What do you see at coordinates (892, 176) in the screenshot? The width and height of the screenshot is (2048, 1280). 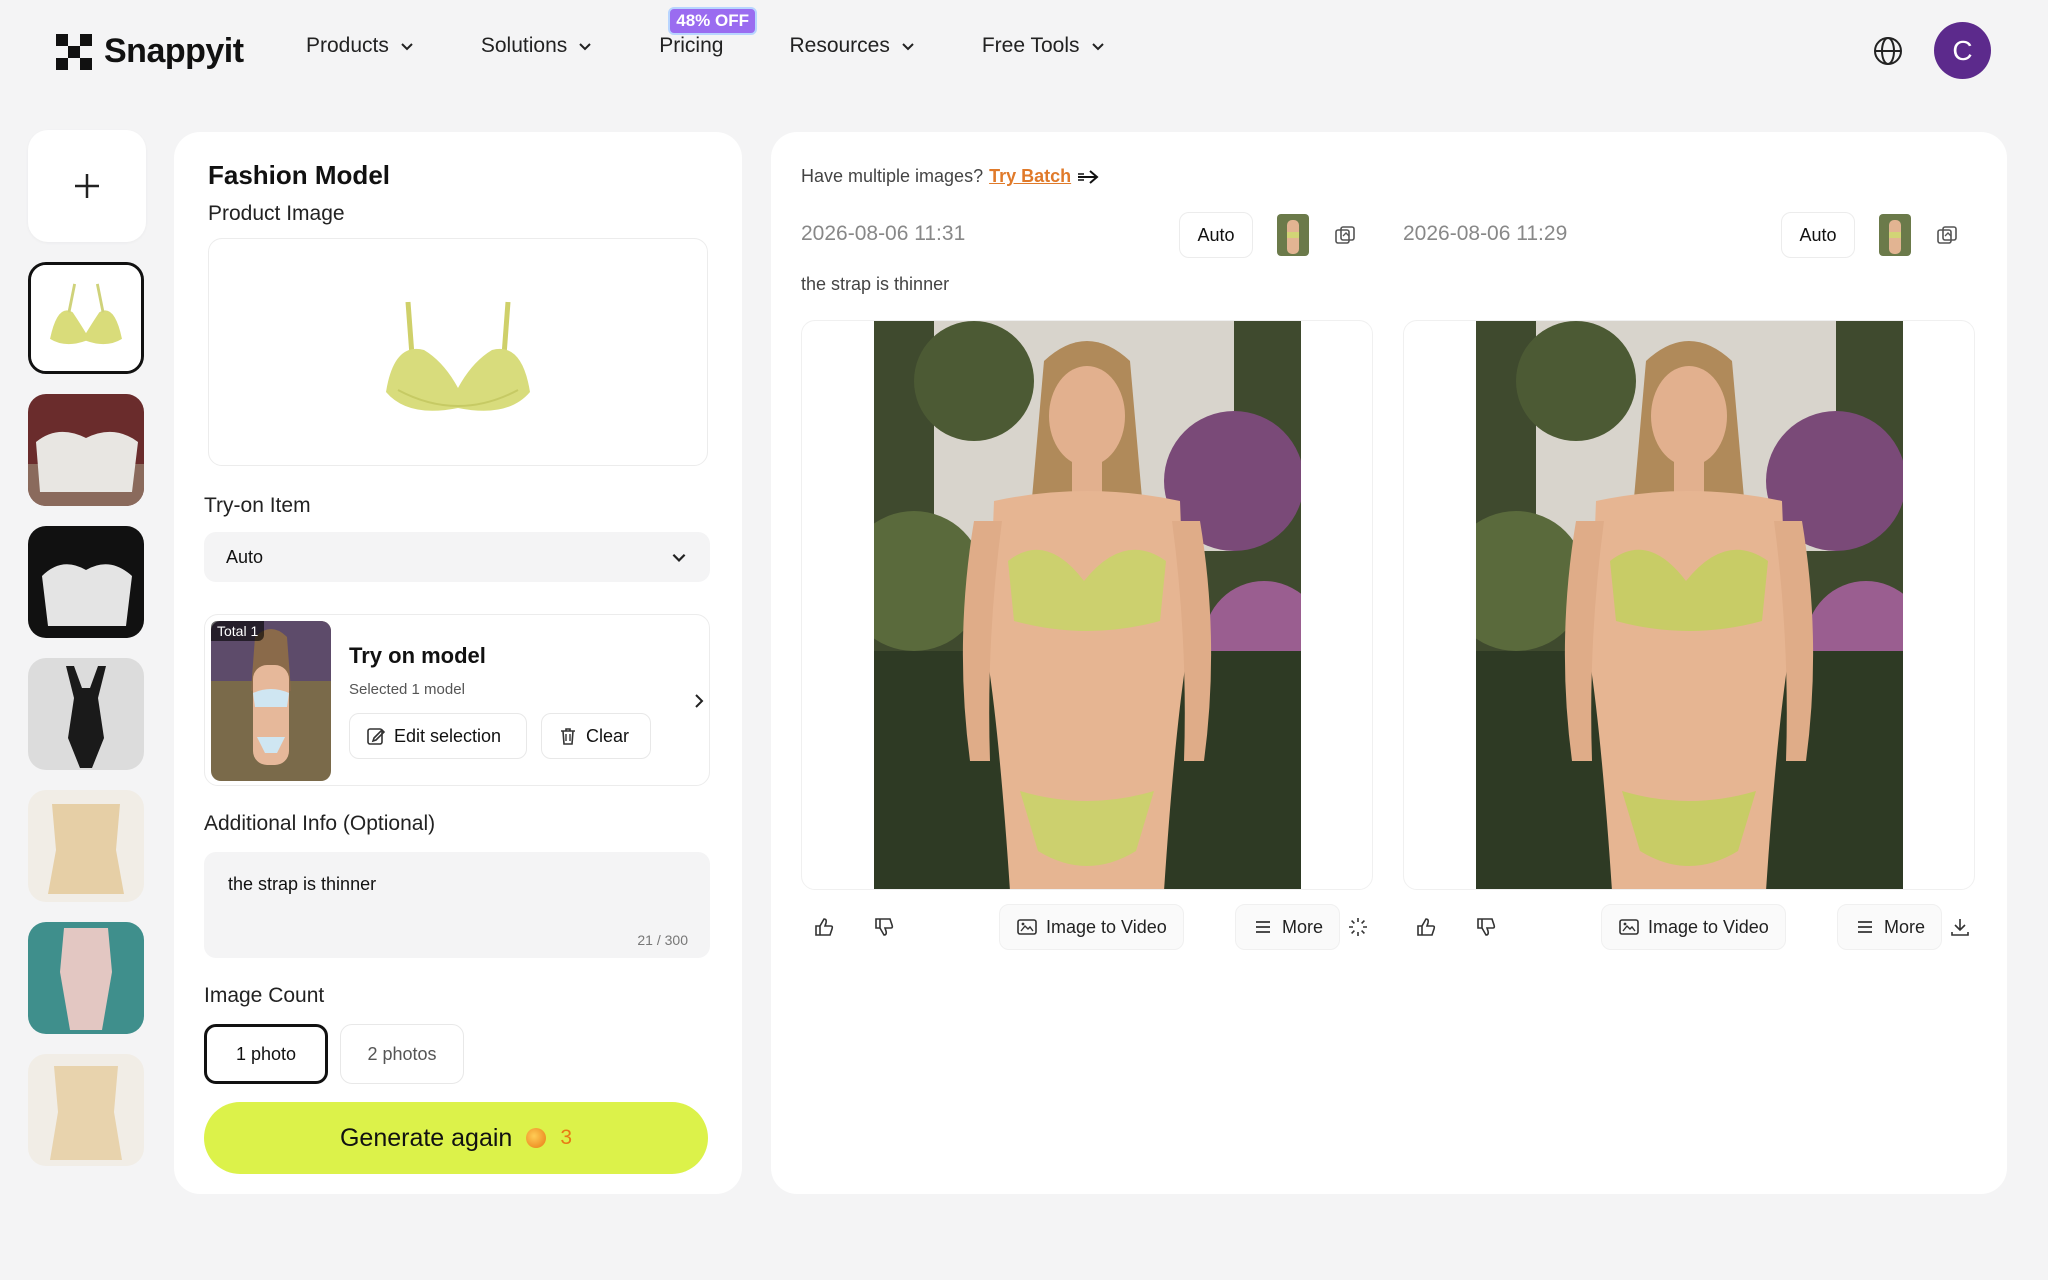 I see `batch-hint-text: Have multiple images?` at bounding box center [892, 176].